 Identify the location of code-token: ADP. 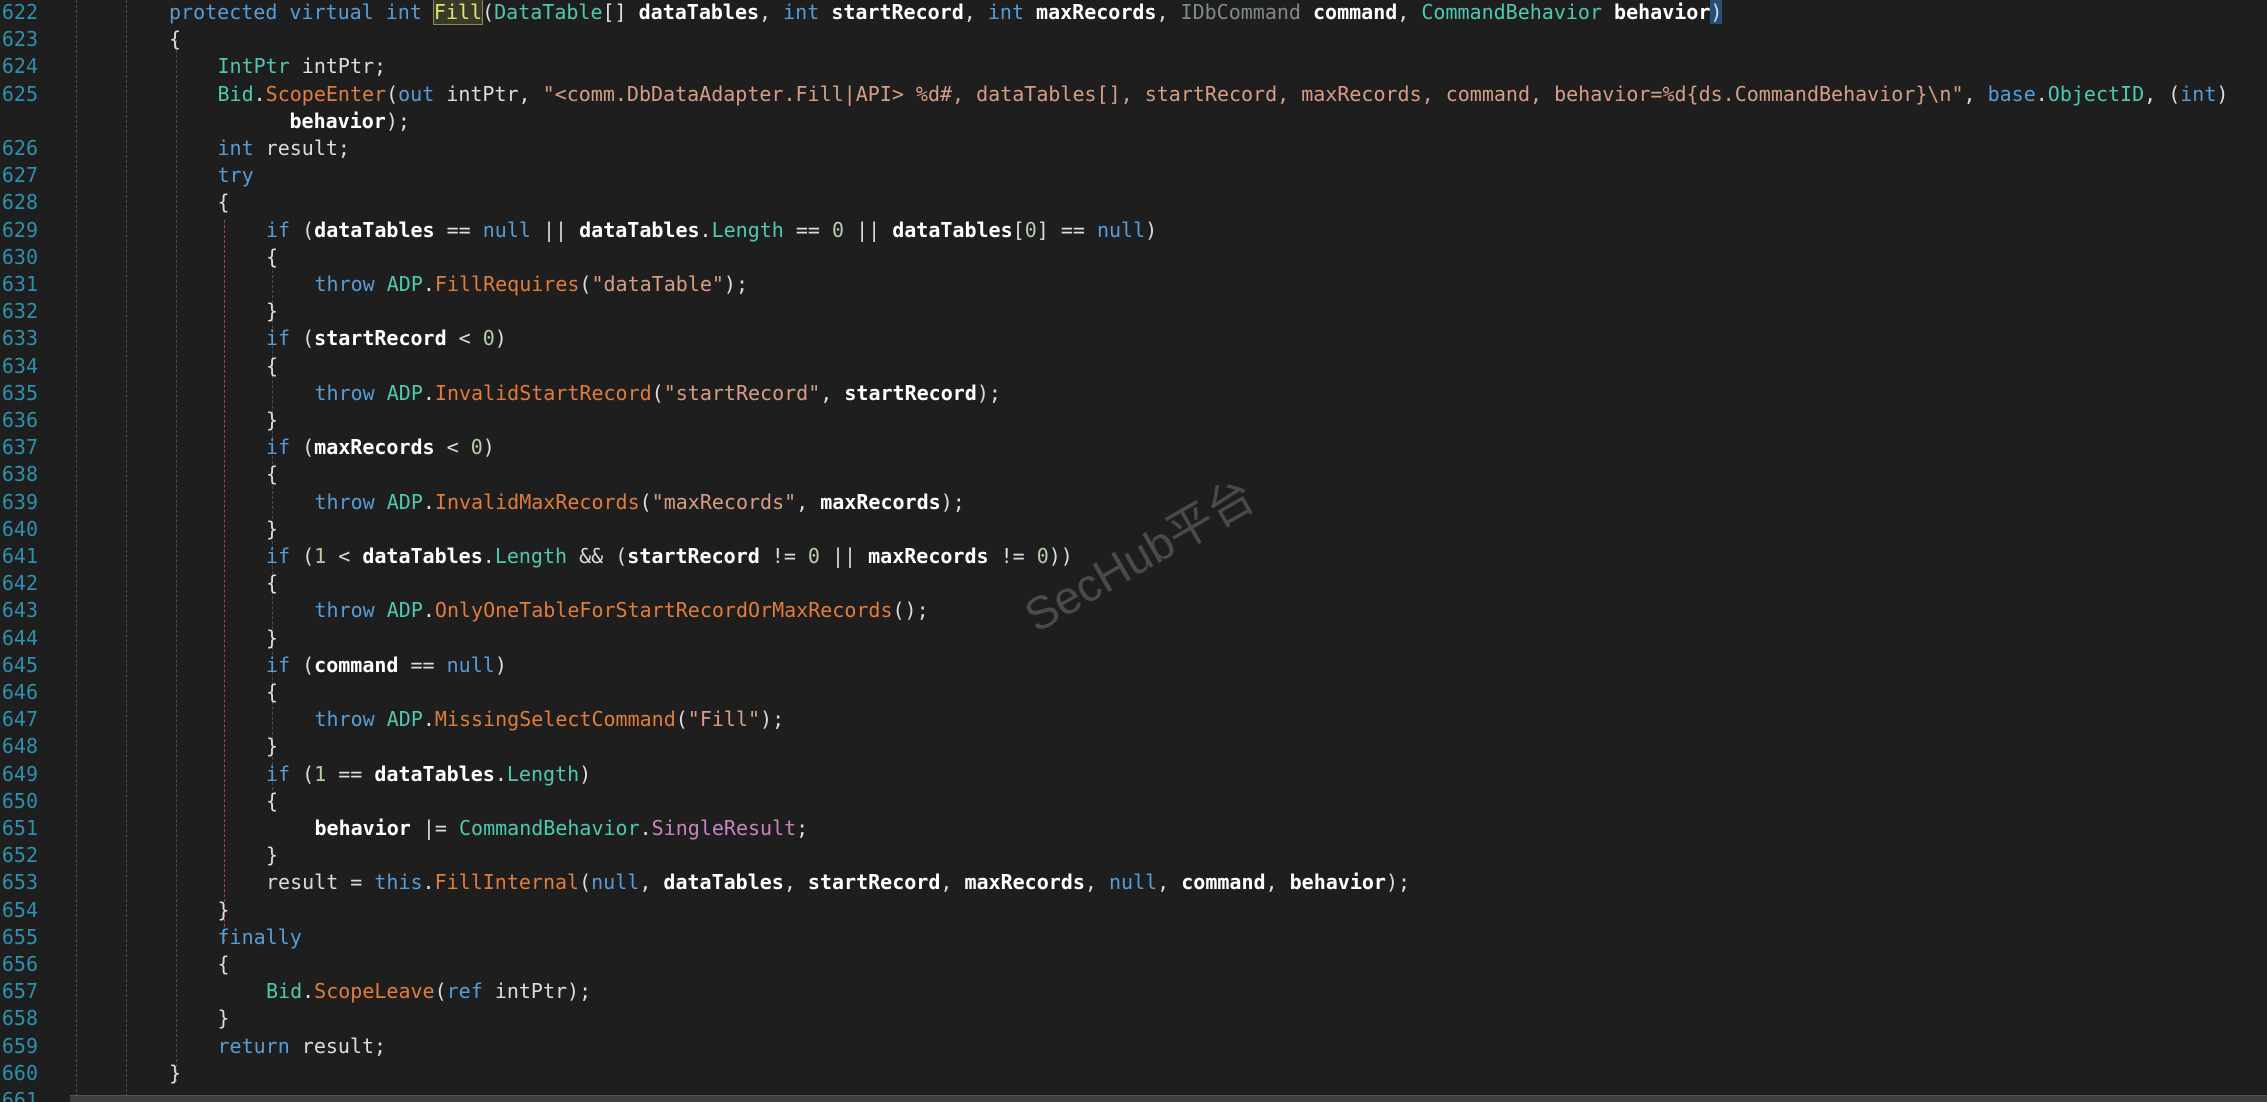
(404, 501).